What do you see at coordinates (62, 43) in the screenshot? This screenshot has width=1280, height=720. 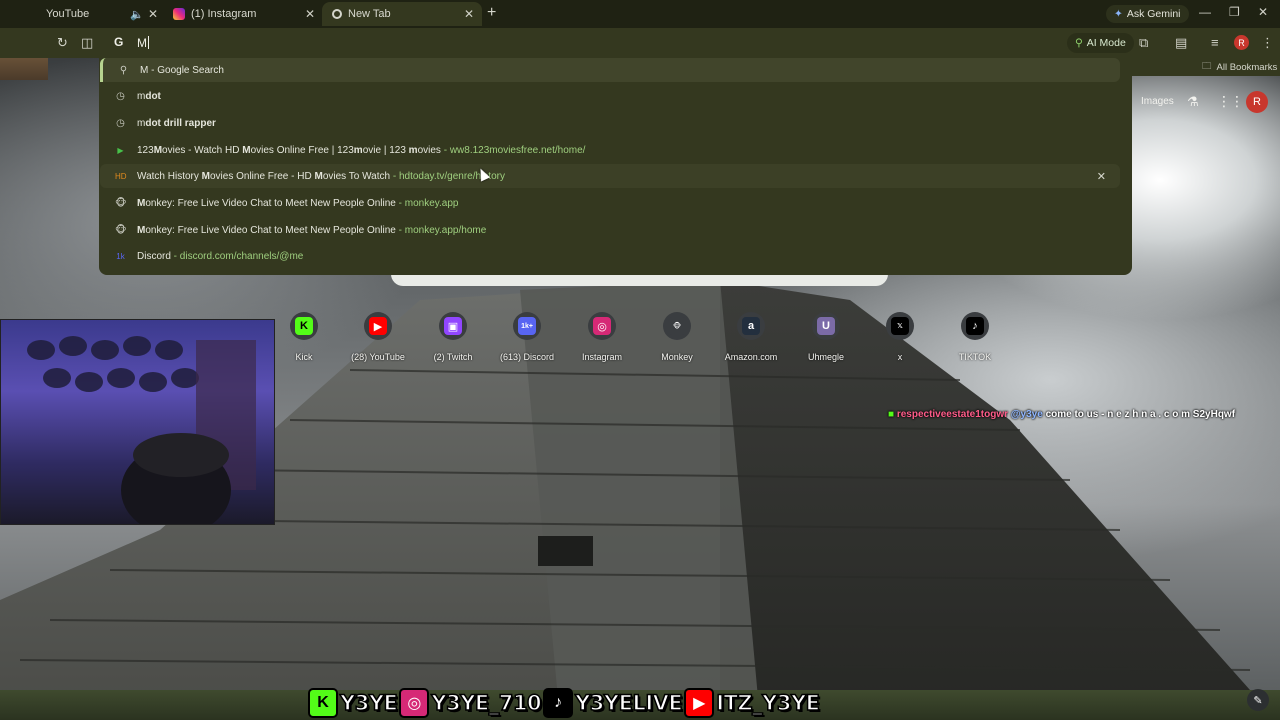 I see `reload-icon: ↻` at bounding box center [62, 43].